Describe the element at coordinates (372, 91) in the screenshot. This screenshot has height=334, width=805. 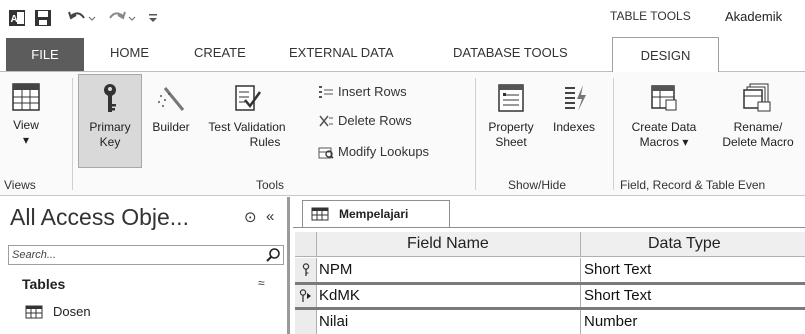
I see `insert-rows-label: Insert Rows` at that location.